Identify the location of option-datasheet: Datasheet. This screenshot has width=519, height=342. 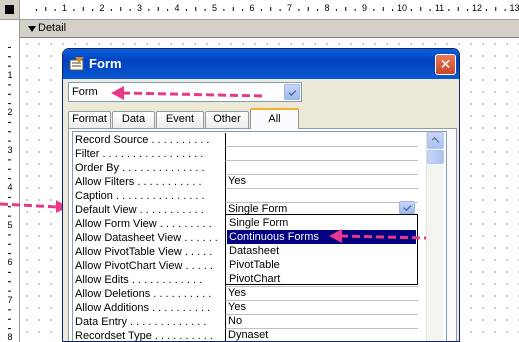
(321, 251).